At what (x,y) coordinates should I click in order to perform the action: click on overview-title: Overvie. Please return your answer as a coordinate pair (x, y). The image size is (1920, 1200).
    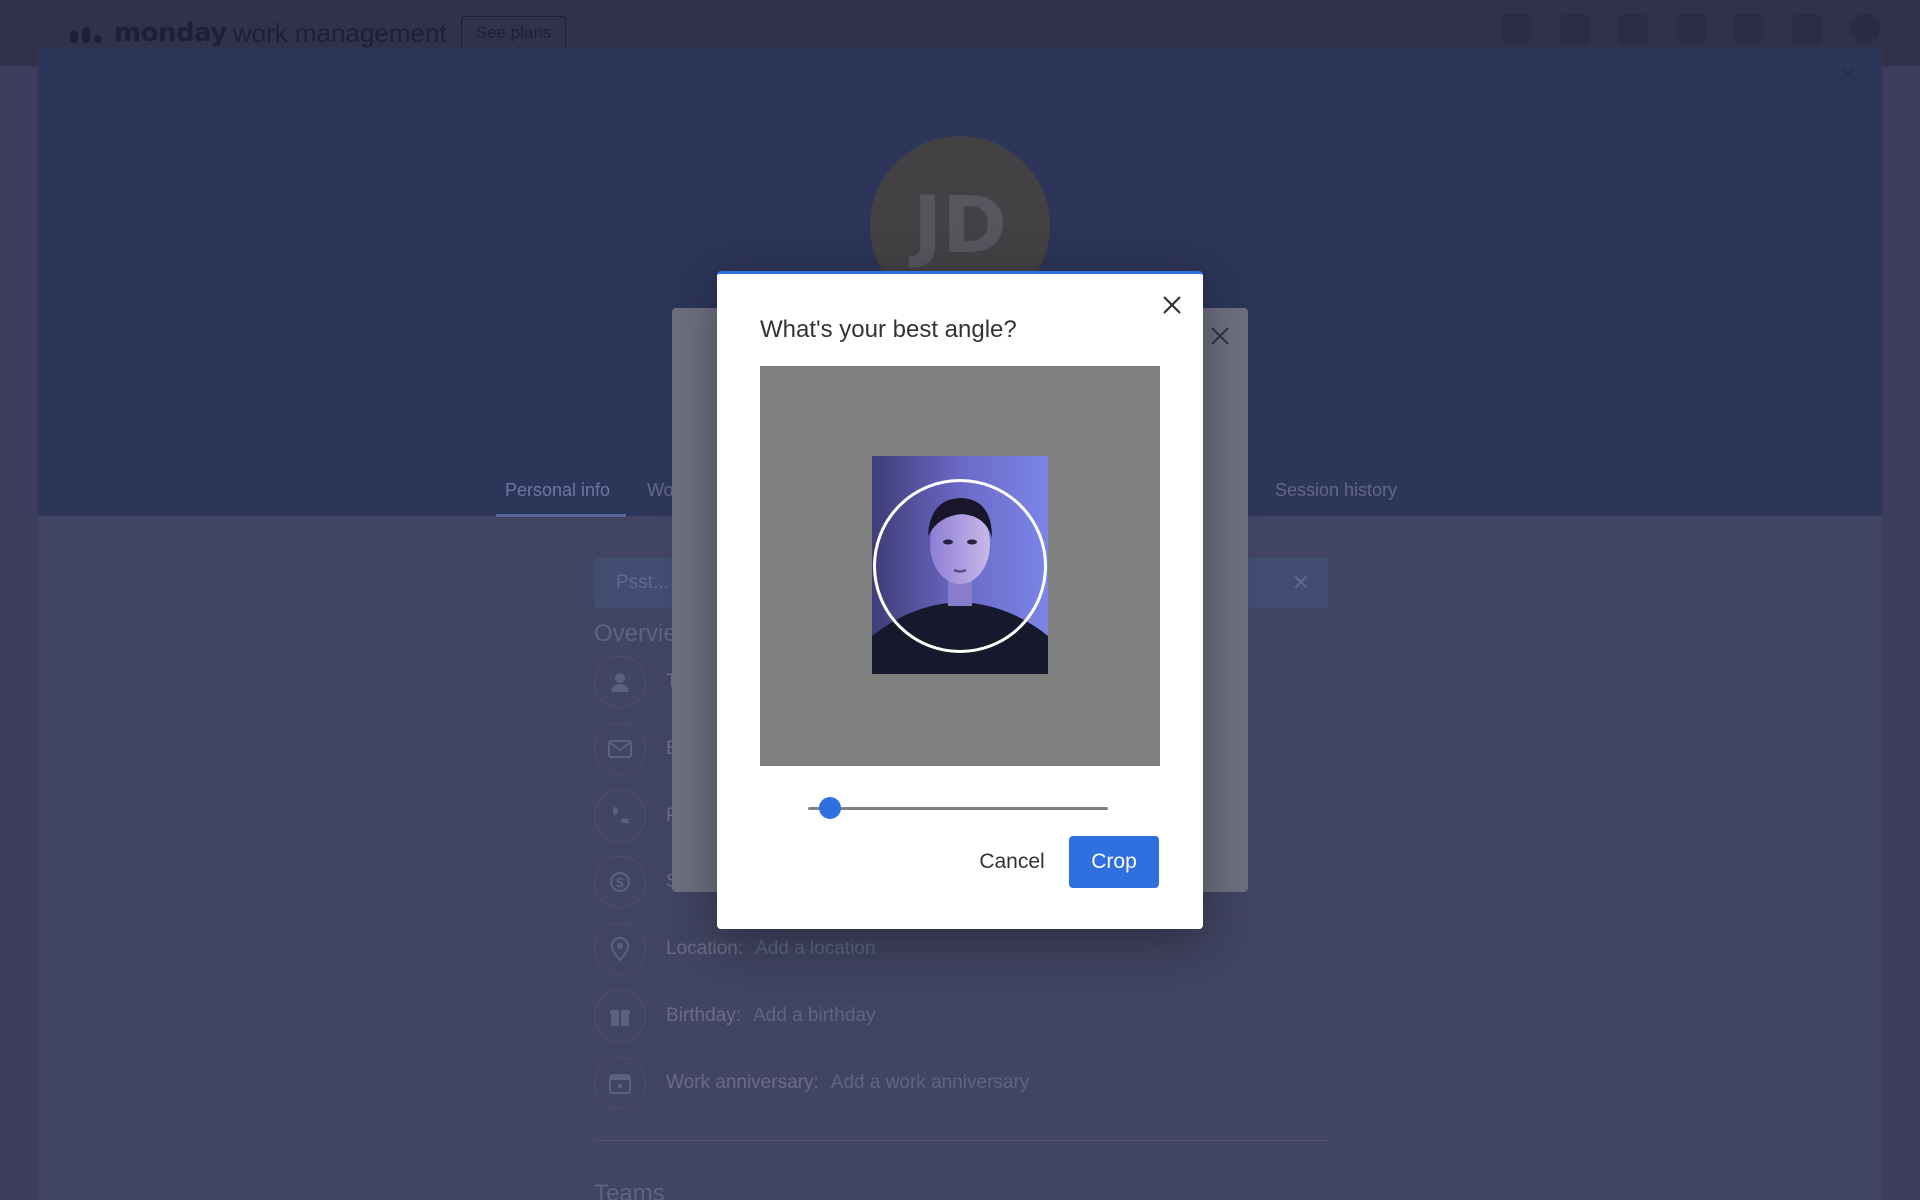
    Looking at the image, I should click on (635, 633).